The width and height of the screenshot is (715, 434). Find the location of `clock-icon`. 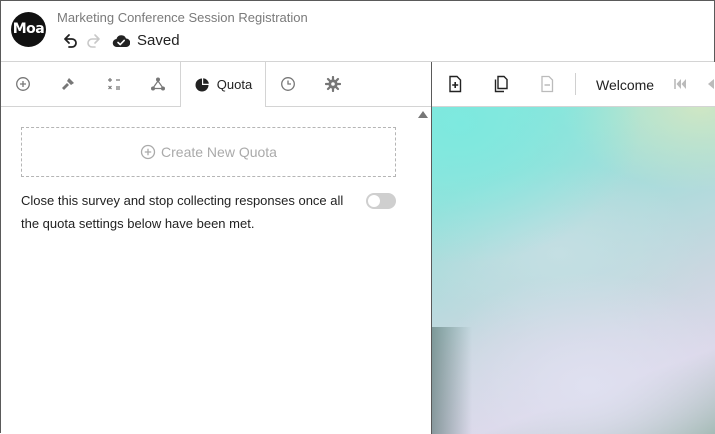

clock-icon is located at coordinates (288, 84).